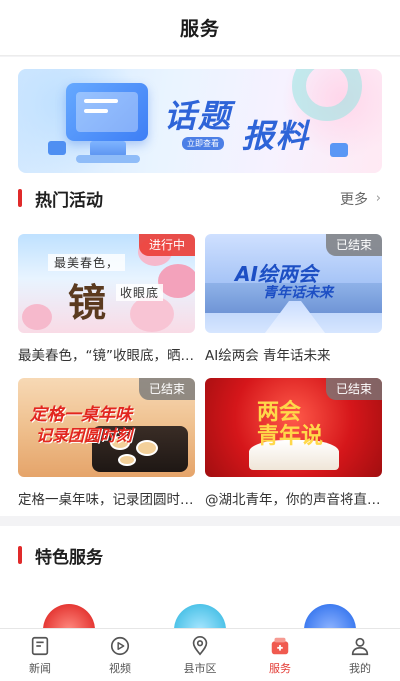 Image resolution: width=400 pixels, height=681 pixels. Describe the element at coordinates (203, 143) in the screenshot. I see `banner-subtitle: 立即查看` at that location.